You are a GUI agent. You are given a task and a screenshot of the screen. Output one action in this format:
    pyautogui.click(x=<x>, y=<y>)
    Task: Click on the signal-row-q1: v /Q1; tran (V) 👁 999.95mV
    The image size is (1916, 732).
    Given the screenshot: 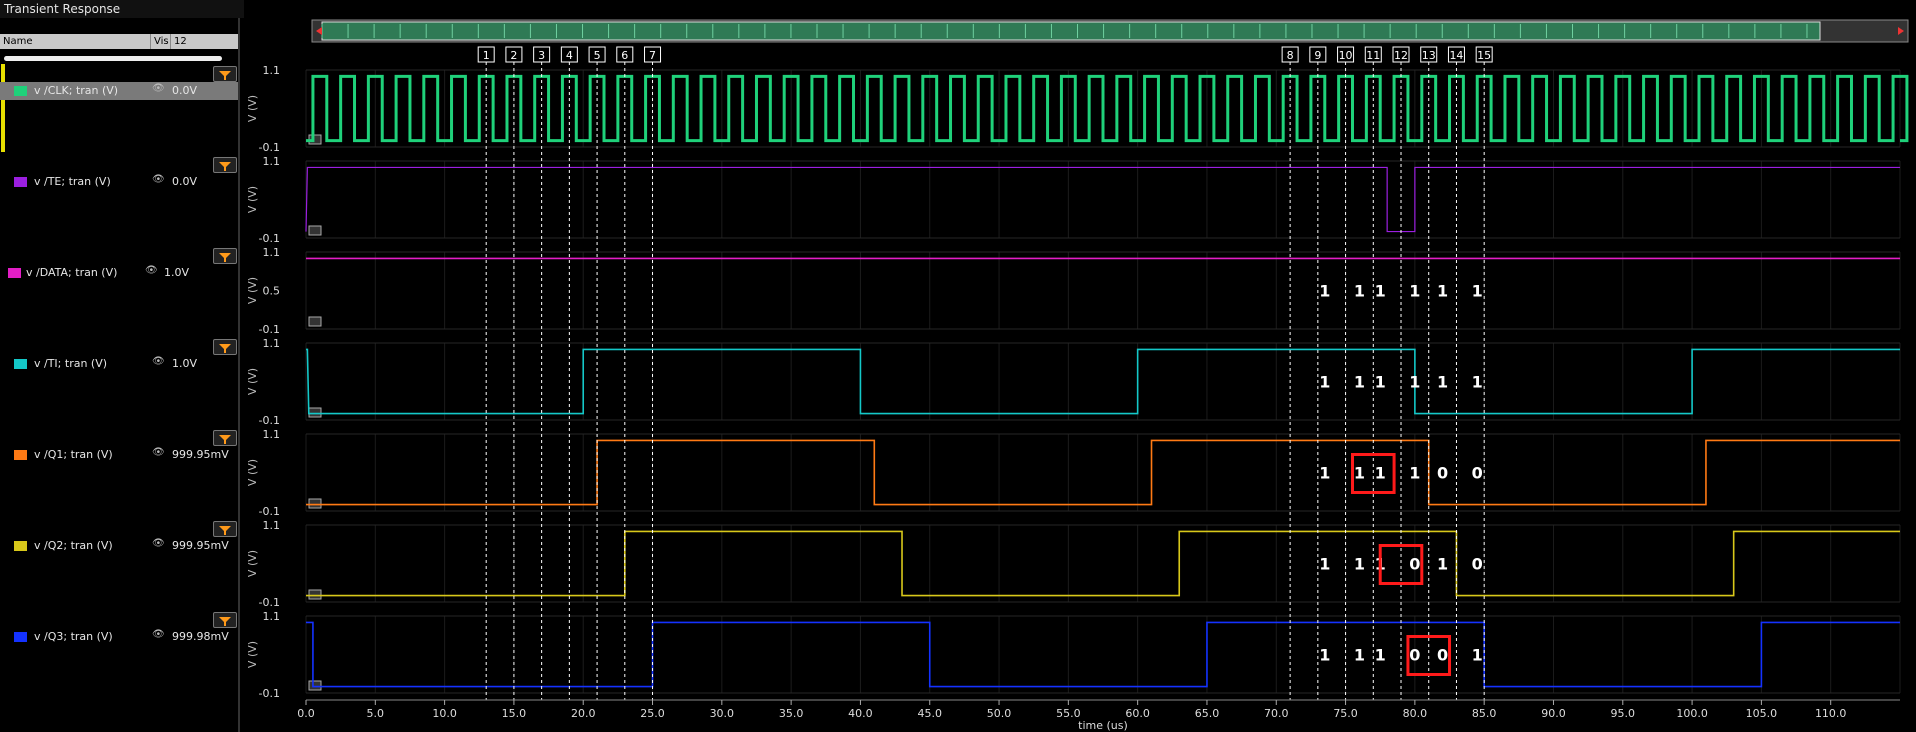 What is the action you would take?
    pyautogui.click(x=119, y=455)
    